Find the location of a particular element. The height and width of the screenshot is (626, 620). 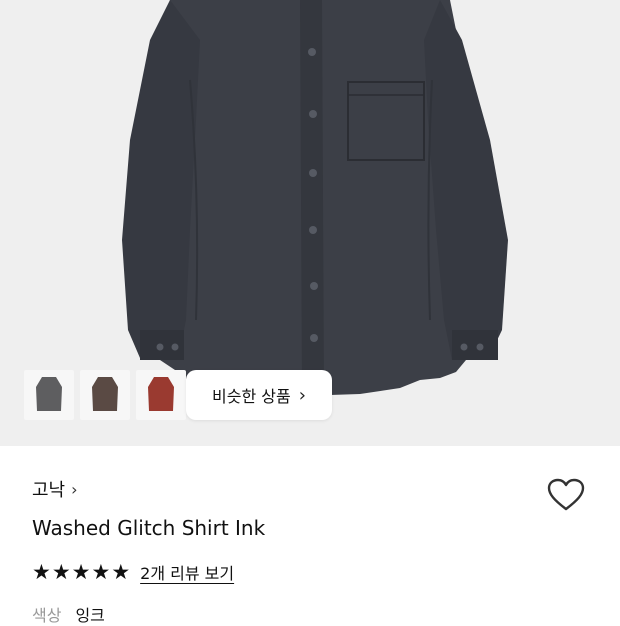

brand-link: 고낙 › is located at coordinates (326, 489).